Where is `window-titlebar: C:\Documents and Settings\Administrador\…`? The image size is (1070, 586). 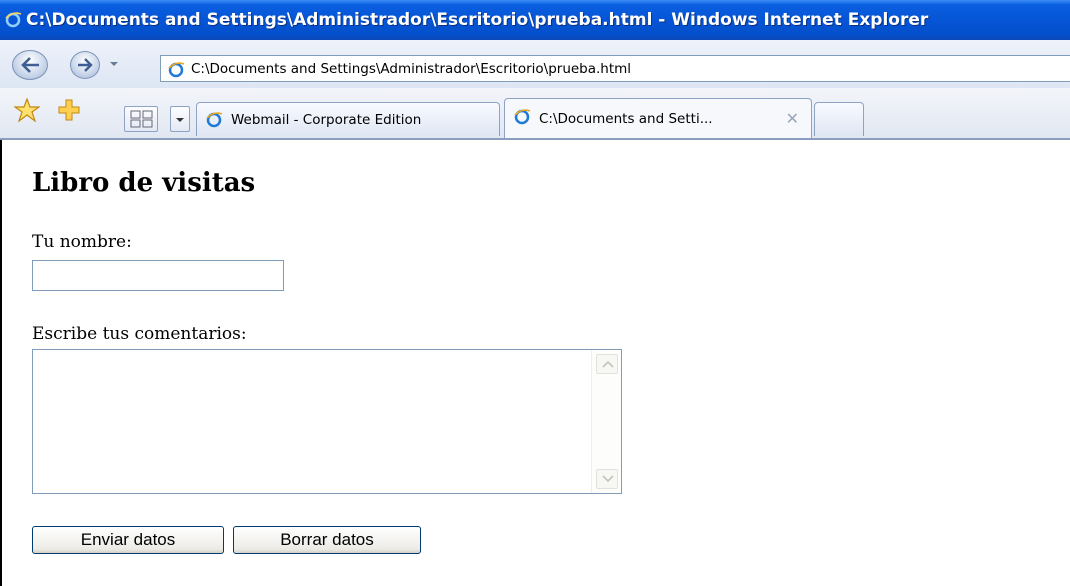 window-titlebar: C:\Documents and Settings\Administrador\… is located at coordinates (535, 20).